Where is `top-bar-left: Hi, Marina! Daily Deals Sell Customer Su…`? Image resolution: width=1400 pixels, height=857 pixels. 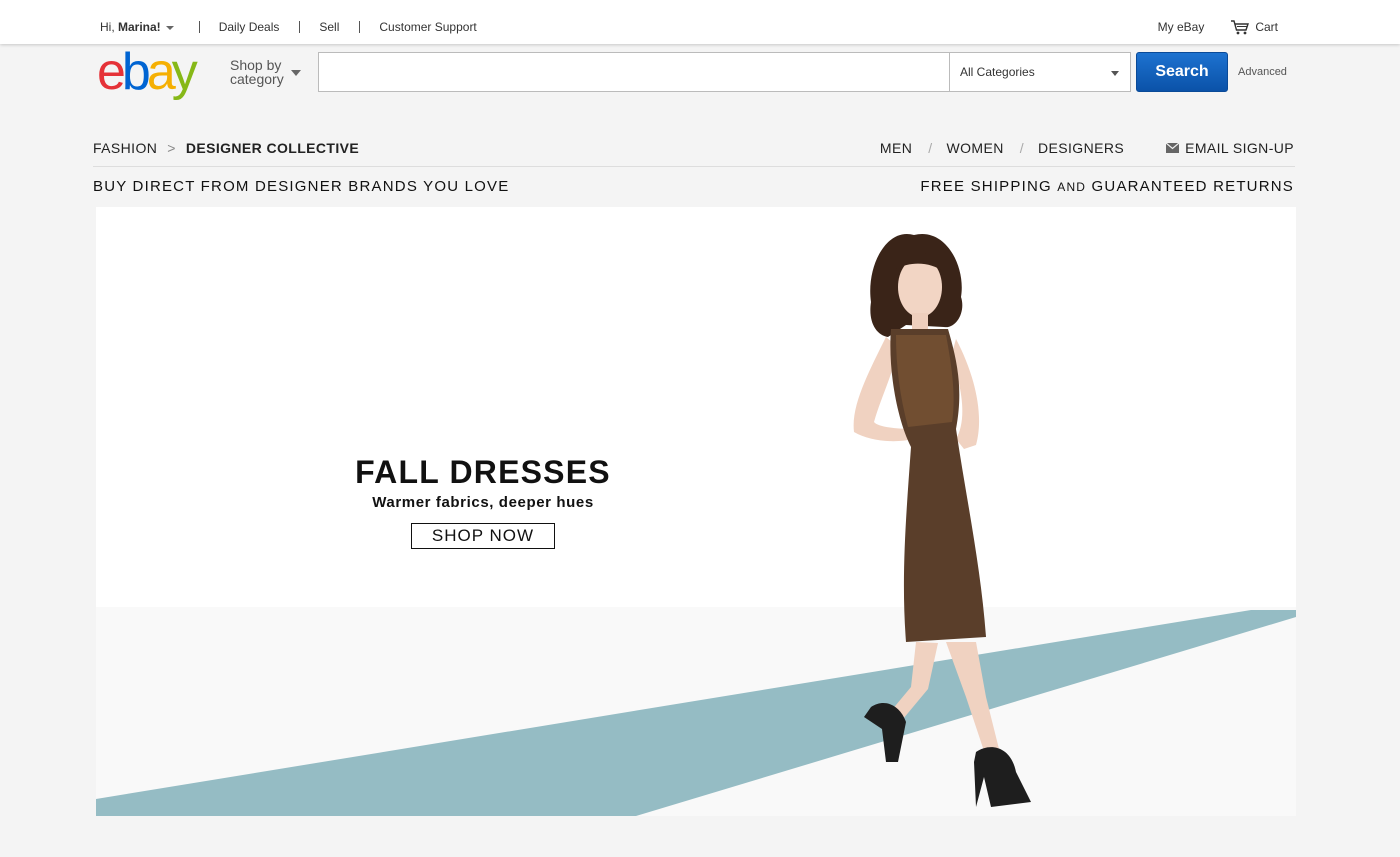 top-bar-left: Hi, Marina! Daily Deals Sell Customer Su… is located at coordinates (288, 27).